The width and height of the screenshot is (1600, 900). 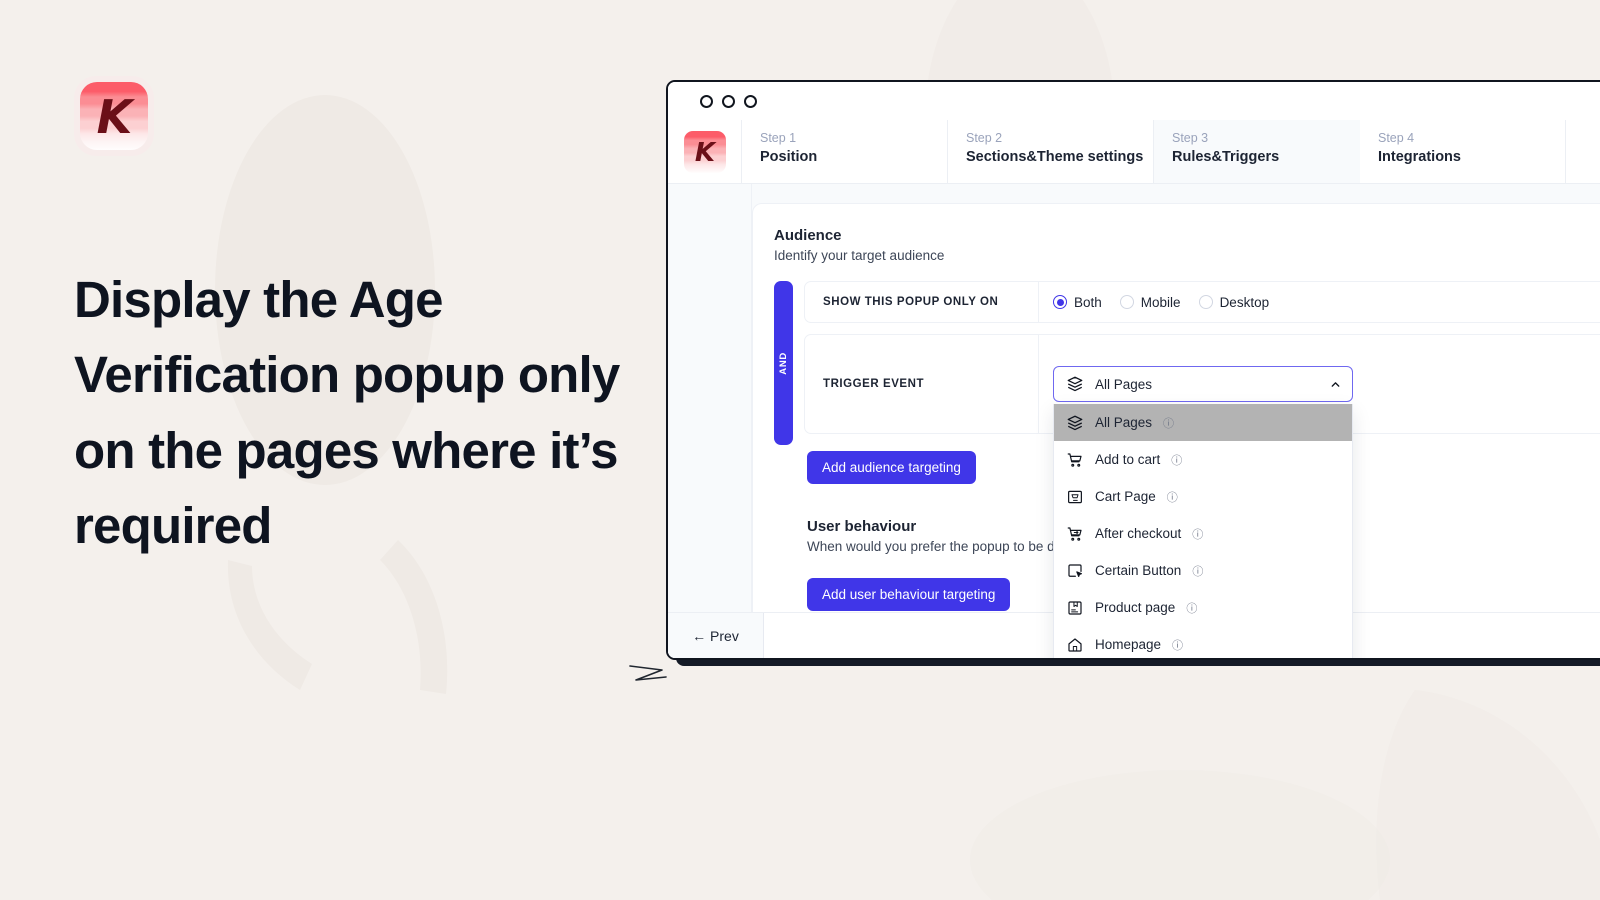 I want to click on dropdown-item-certain-button: Certain Button ⓘ, so click(x=1203, y=570).